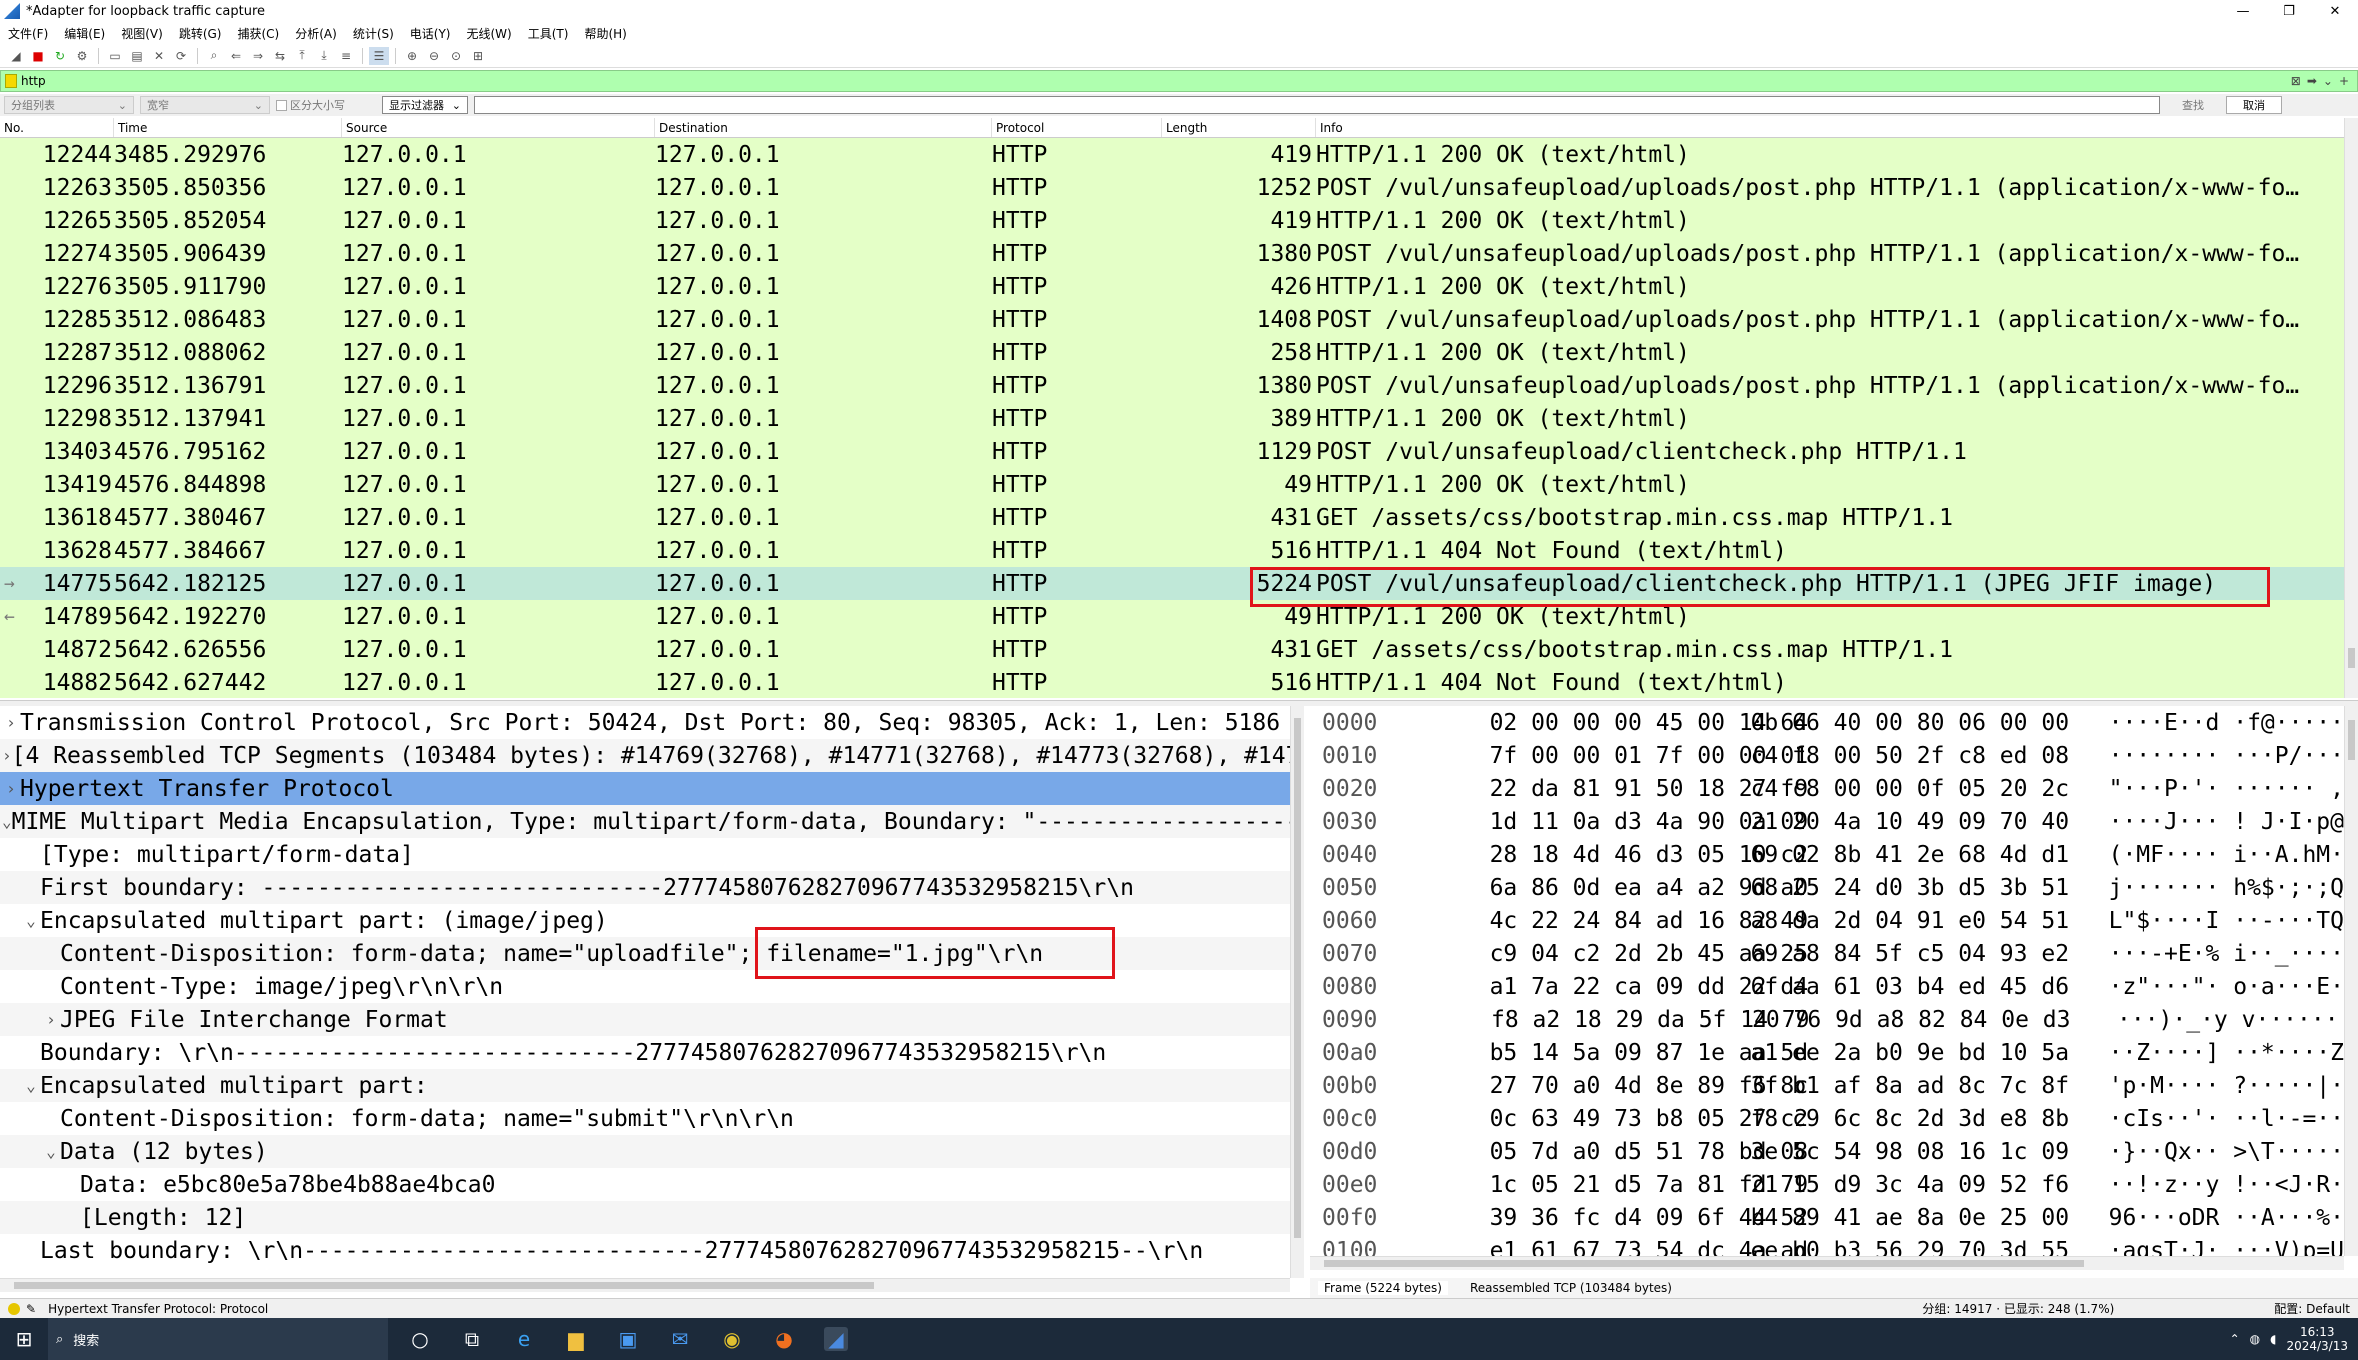  I want to click on capture-options-icon: ⚙, so click(82, 56).